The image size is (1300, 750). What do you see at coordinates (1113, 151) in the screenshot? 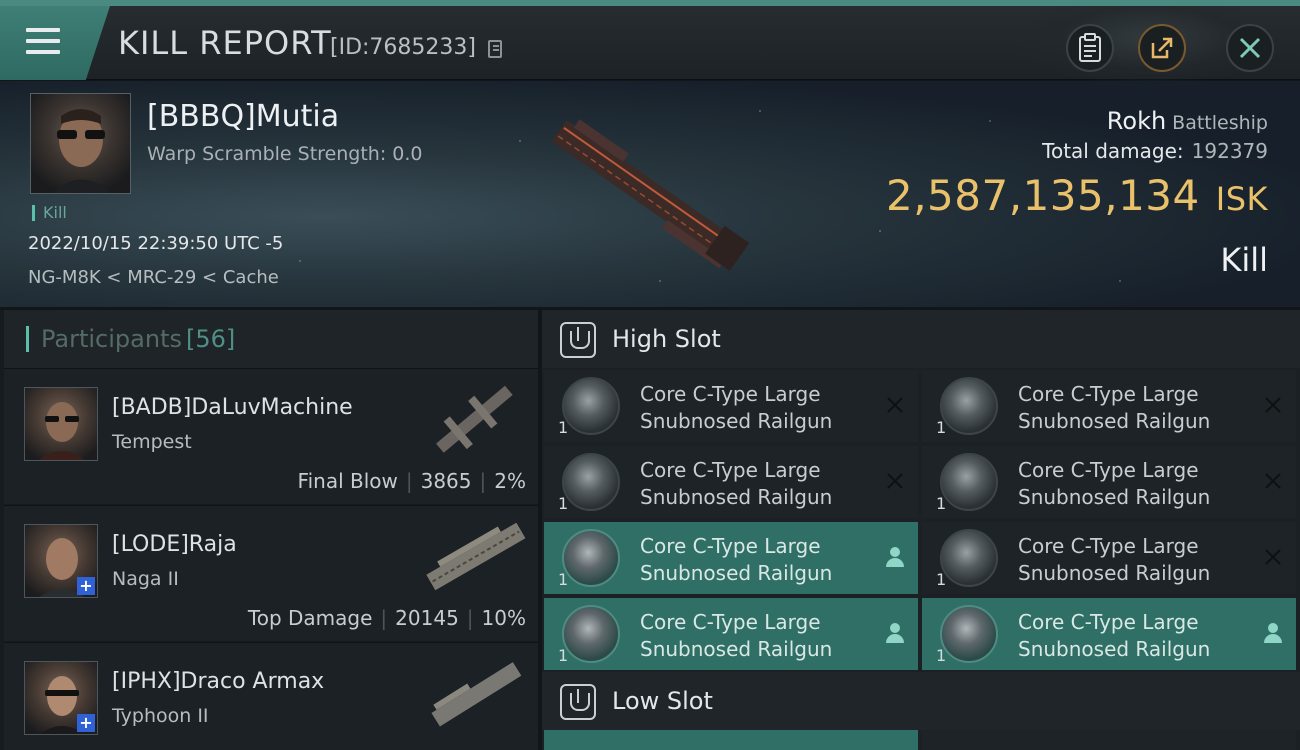
I see `total-damage-label: Total damage:` at bounding box center [1113, 151].